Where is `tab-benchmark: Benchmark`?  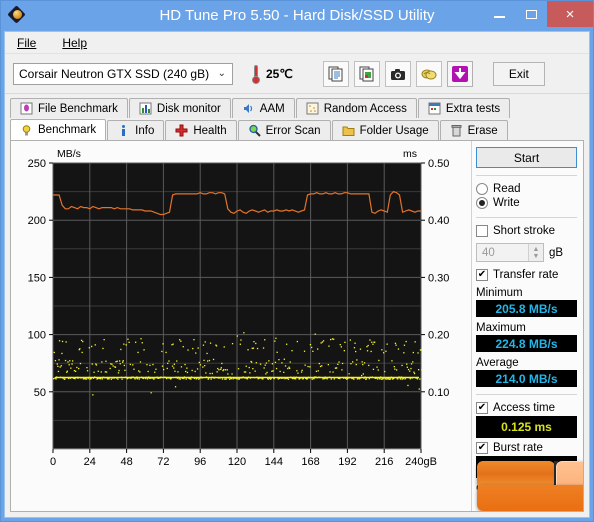 tab-benchmark: Benchmark is located at coordinates (58, 129).